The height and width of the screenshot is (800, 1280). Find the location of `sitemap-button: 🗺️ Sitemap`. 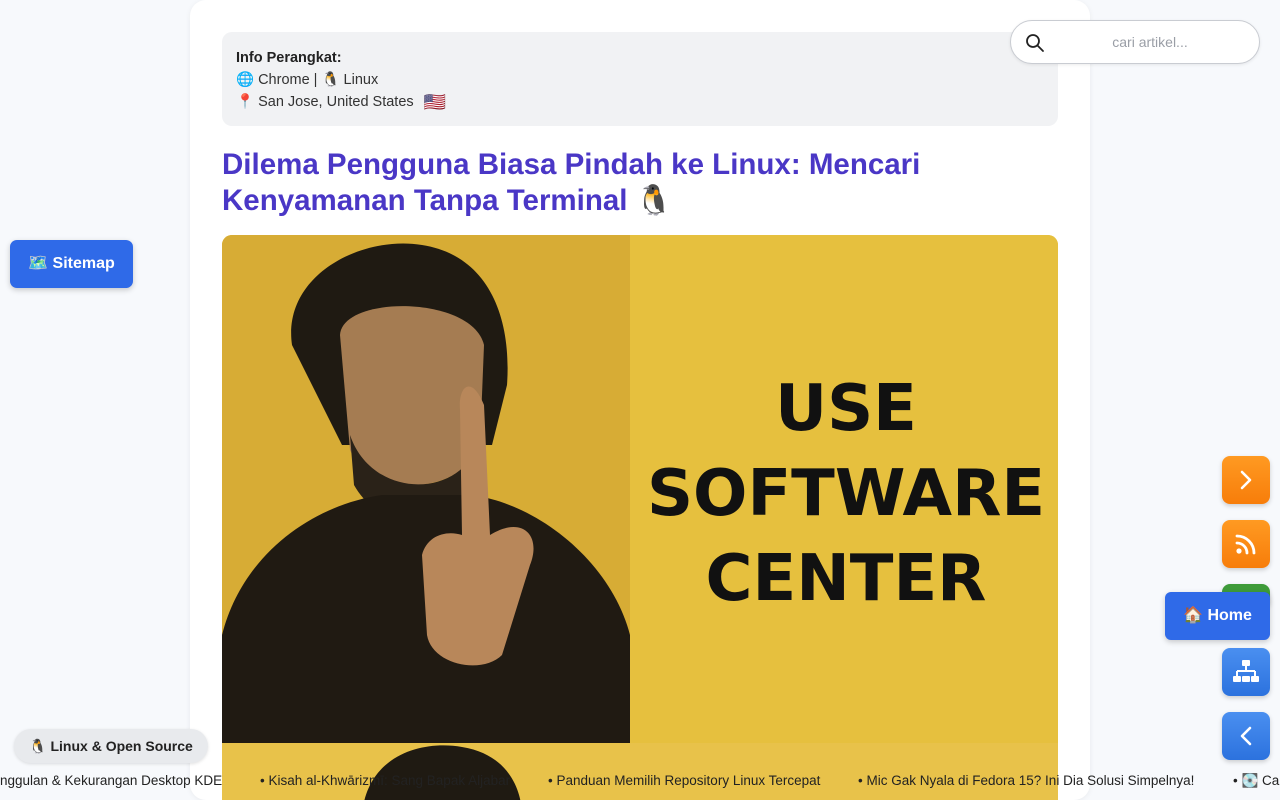

sitemap-button: 🗺️ Sitemap is located at coordinates (71, 264).